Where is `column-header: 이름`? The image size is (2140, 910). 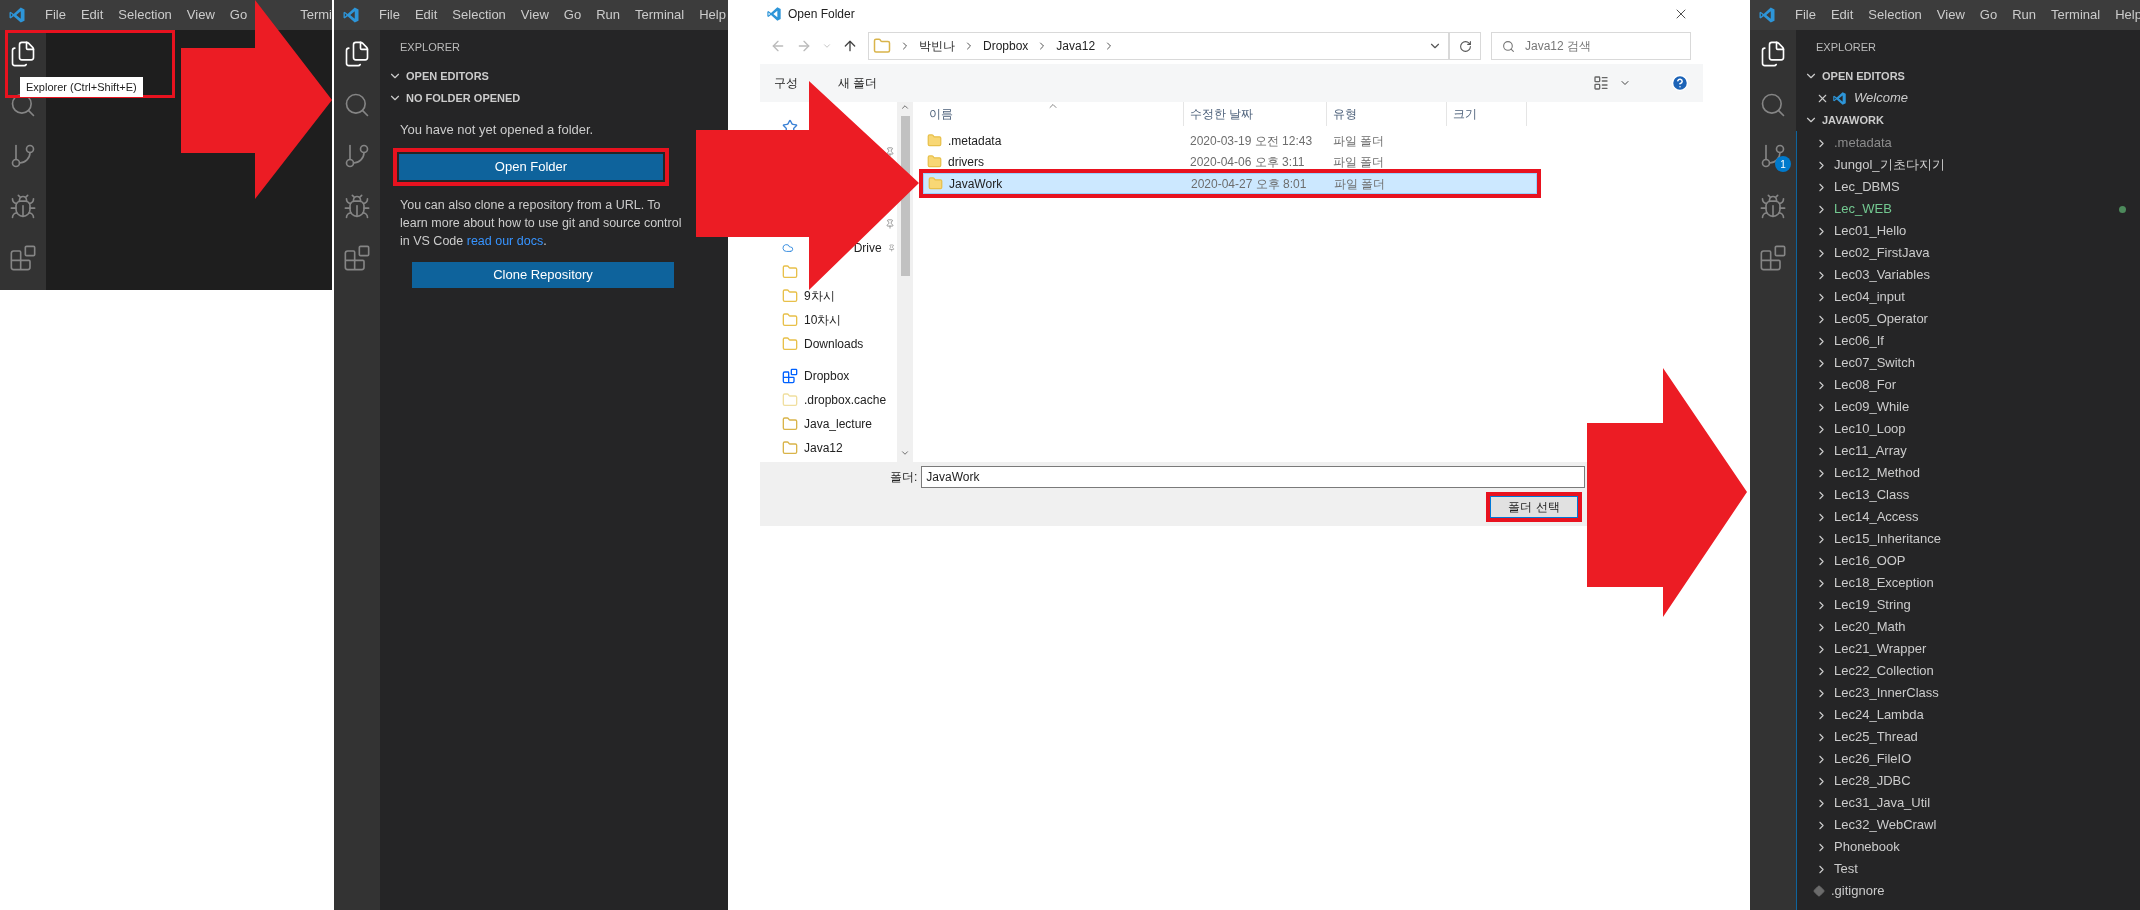
column-header: 이름 is located at coordinates (1053, 114).